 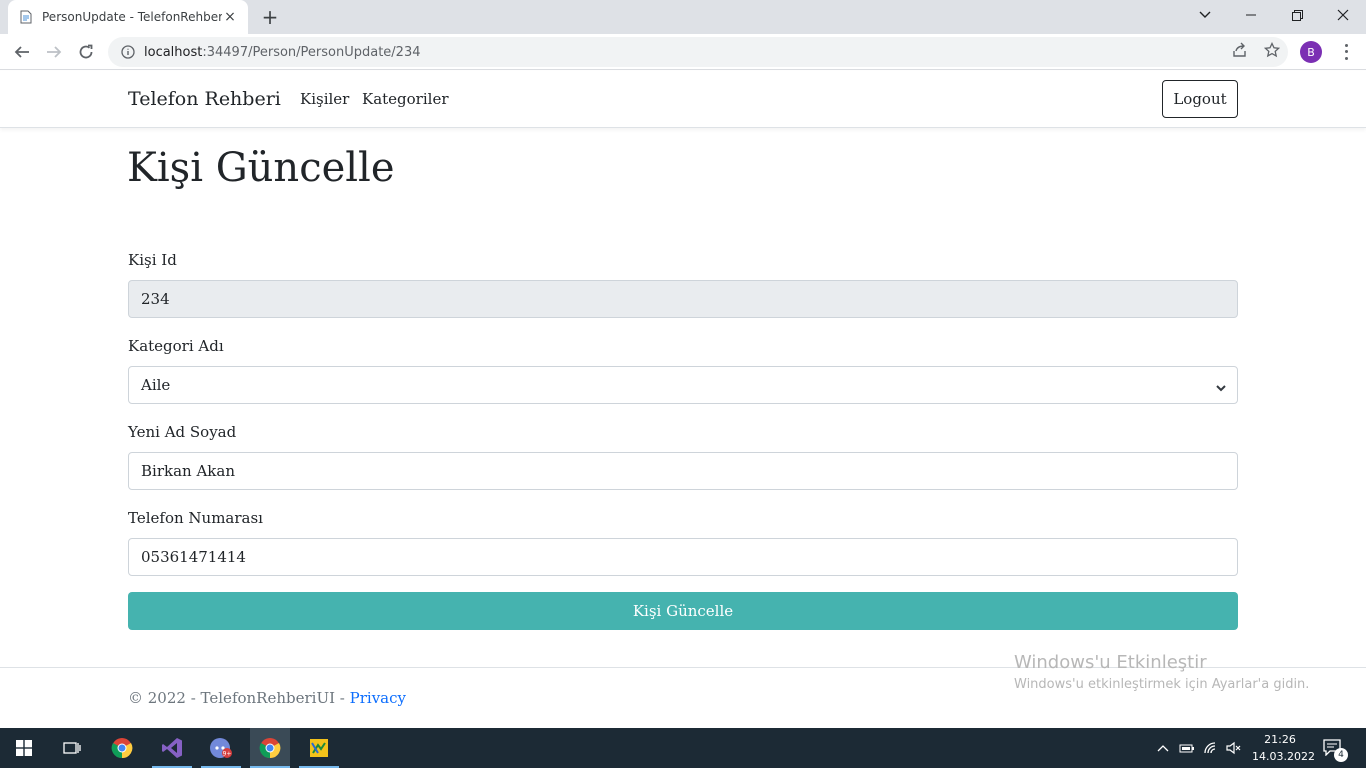 What do you see at coordinates (683, 385) in the screenshot?
I see `category-select: Aile` at bounding box center [683, 385].